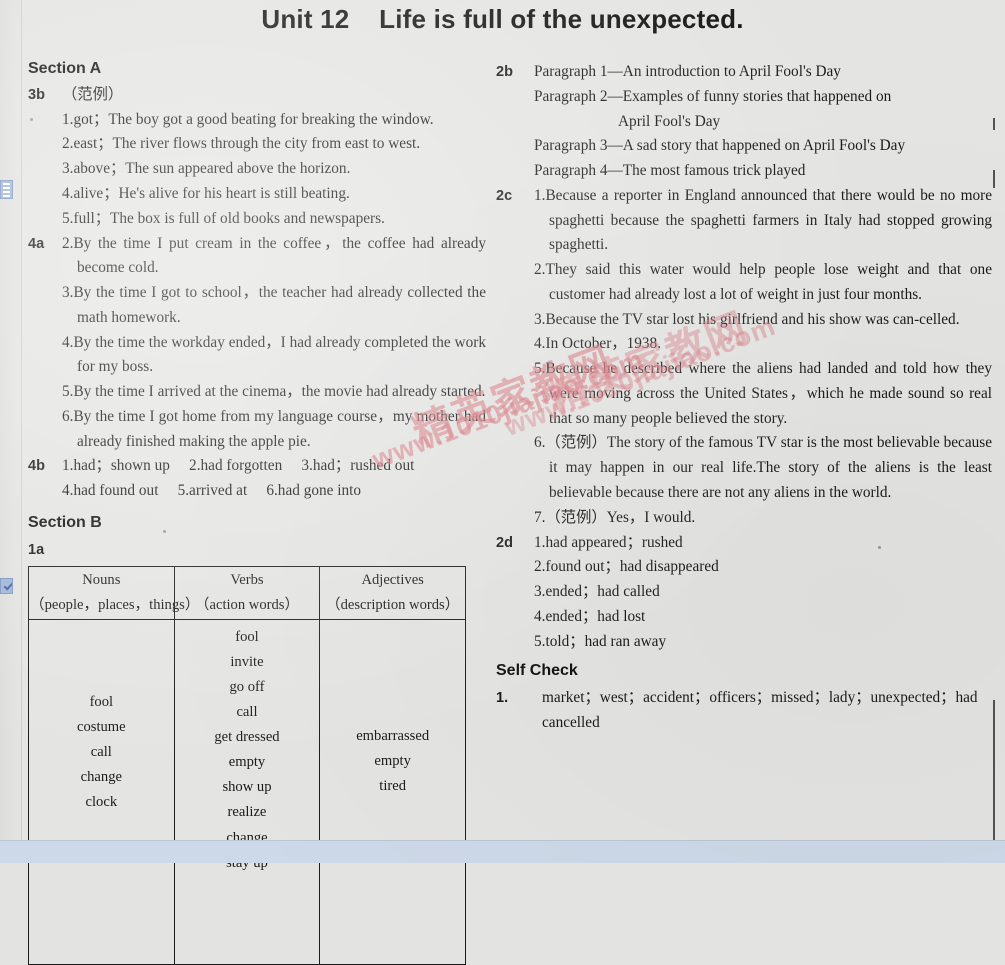  What do you see at coordinates (65, 522) in the screenshot?
I see `section-b-heading: Section B` at bounding box center [65, 522].